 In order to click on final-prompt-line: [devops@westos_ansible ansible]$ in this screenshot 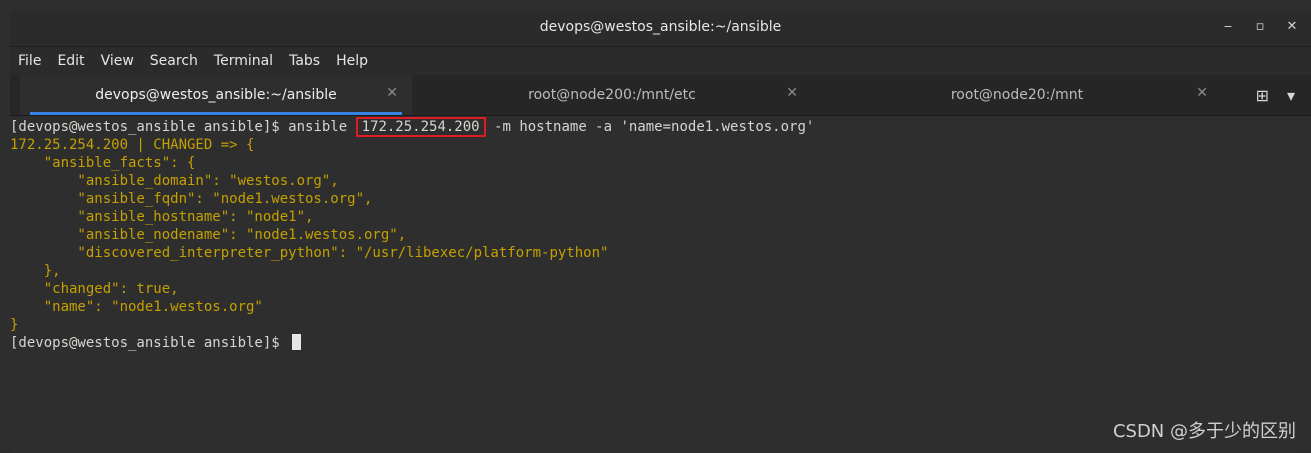, I will do `click(653, 343)`.